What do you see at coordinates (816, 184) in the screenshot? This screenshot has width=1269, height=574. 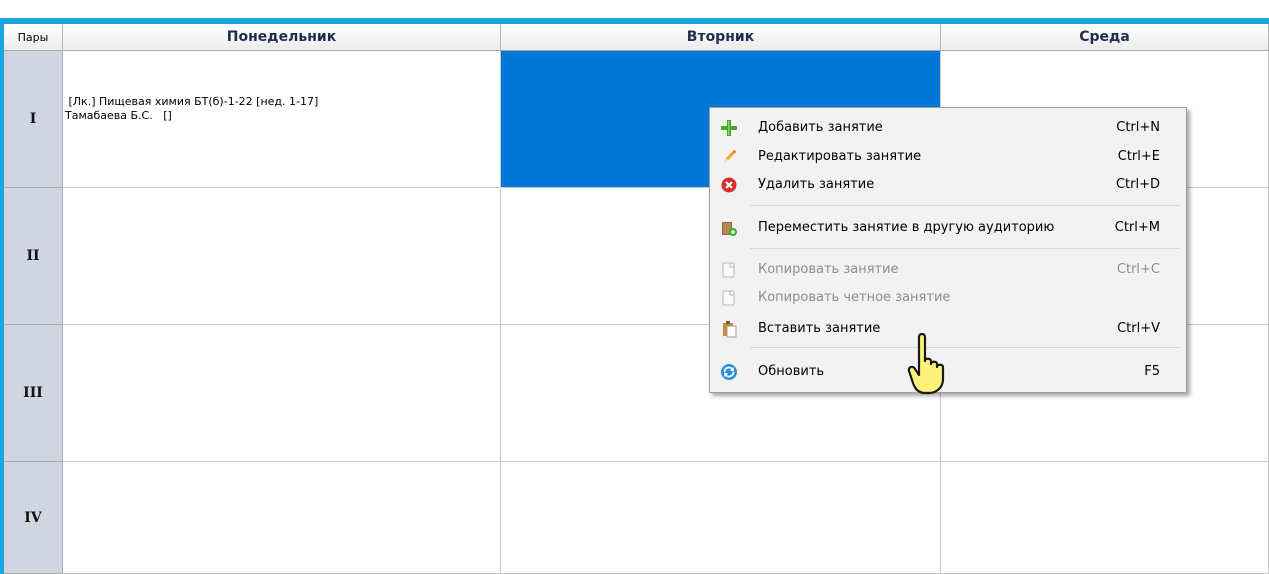 I see `menu-label: Удалить занятие` at bounding box center [816, 184].